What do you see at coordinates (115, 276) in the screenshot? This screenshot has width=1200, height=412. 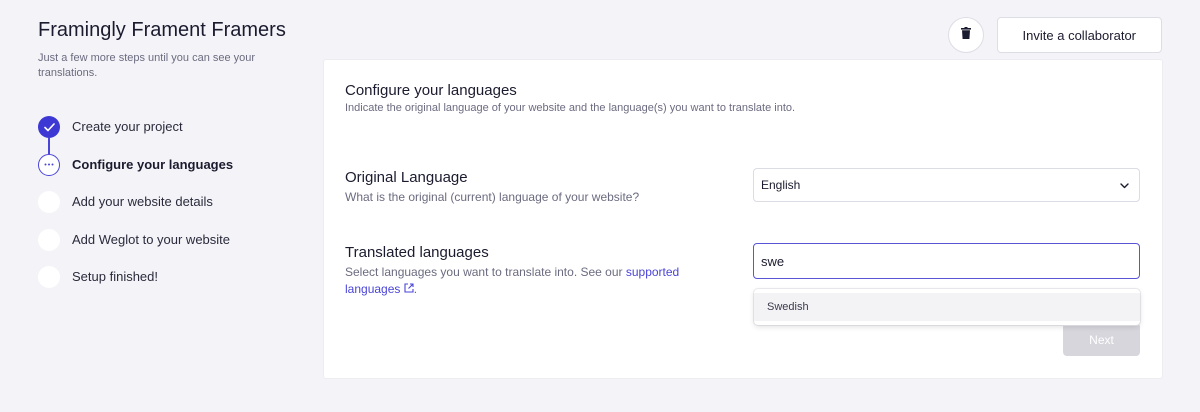 I see `step-label: Setup finished!` at bounding box center [115, 276].